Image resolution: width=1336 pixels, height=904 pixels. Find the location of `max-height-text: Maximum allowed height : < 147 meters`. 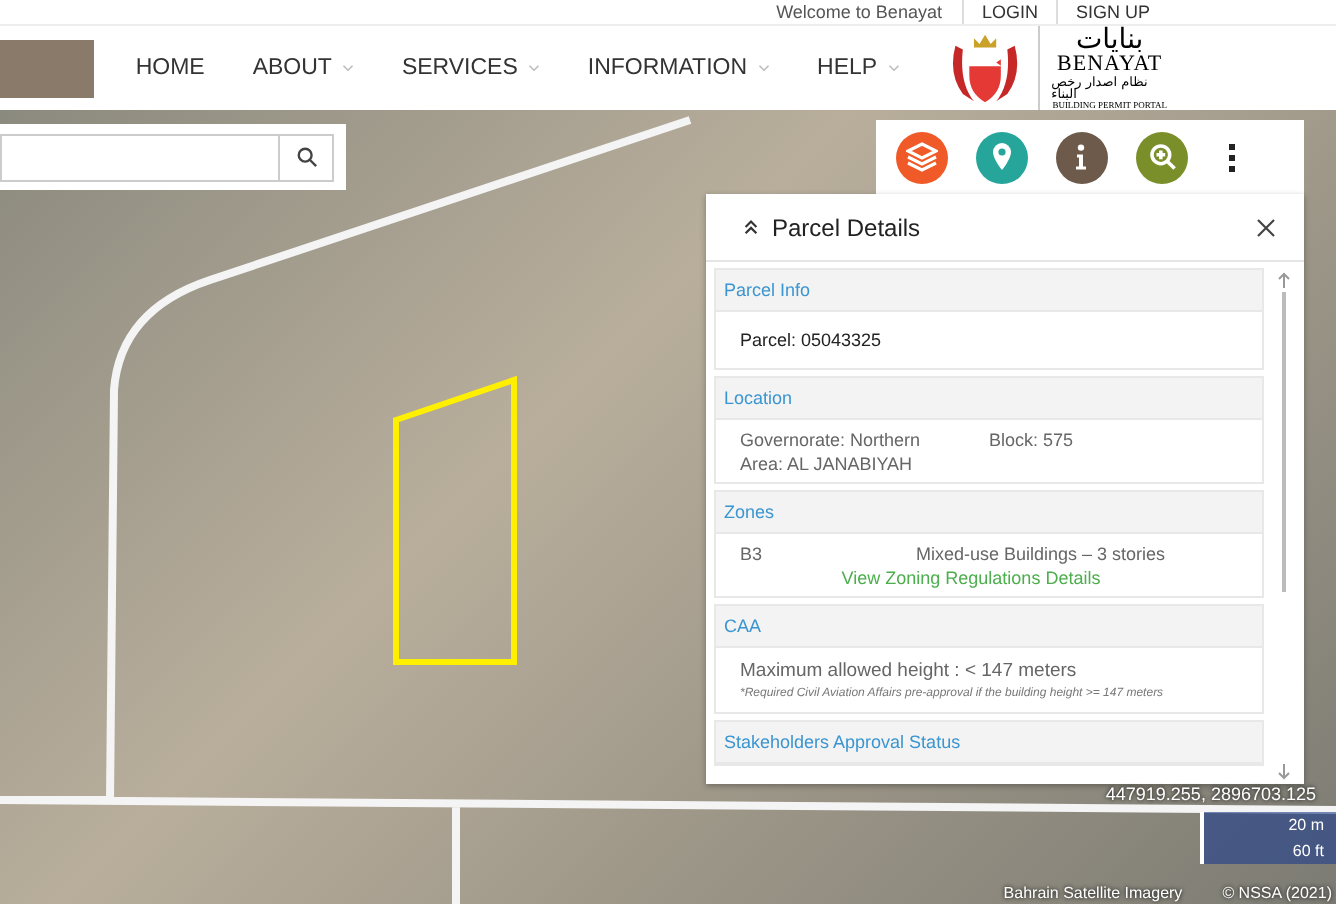

max-height-text: Maximum allowed height : < 147 meters is located at coordinates (909, 672).